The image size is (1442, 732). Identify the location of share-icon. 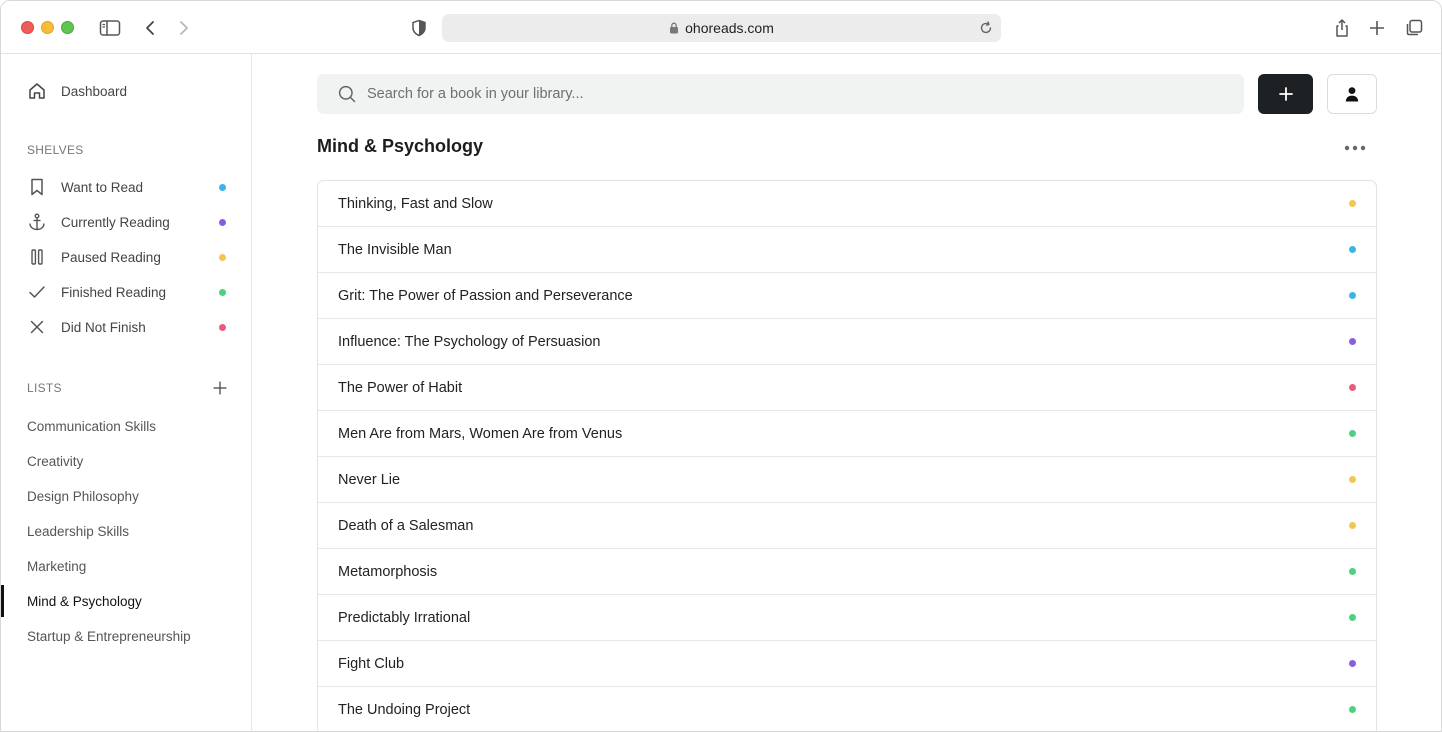
(1342, 28).